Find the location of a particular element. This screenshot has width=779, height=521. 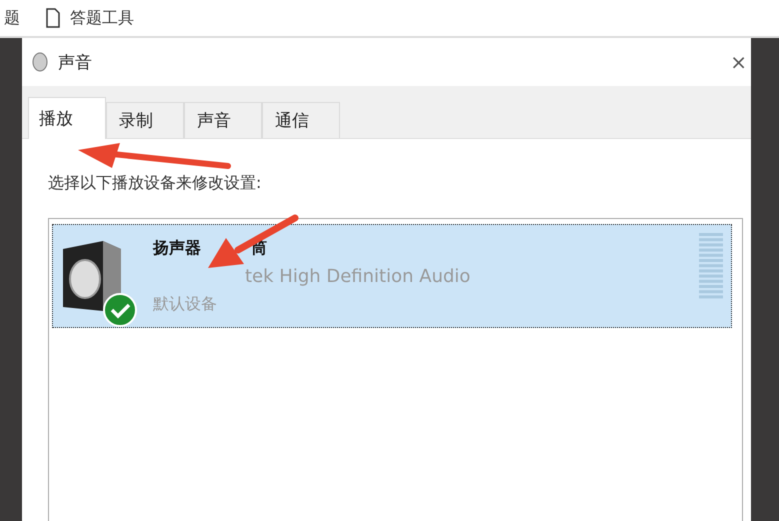

toolbar-label: 题 is located at coordinates (12, 18).